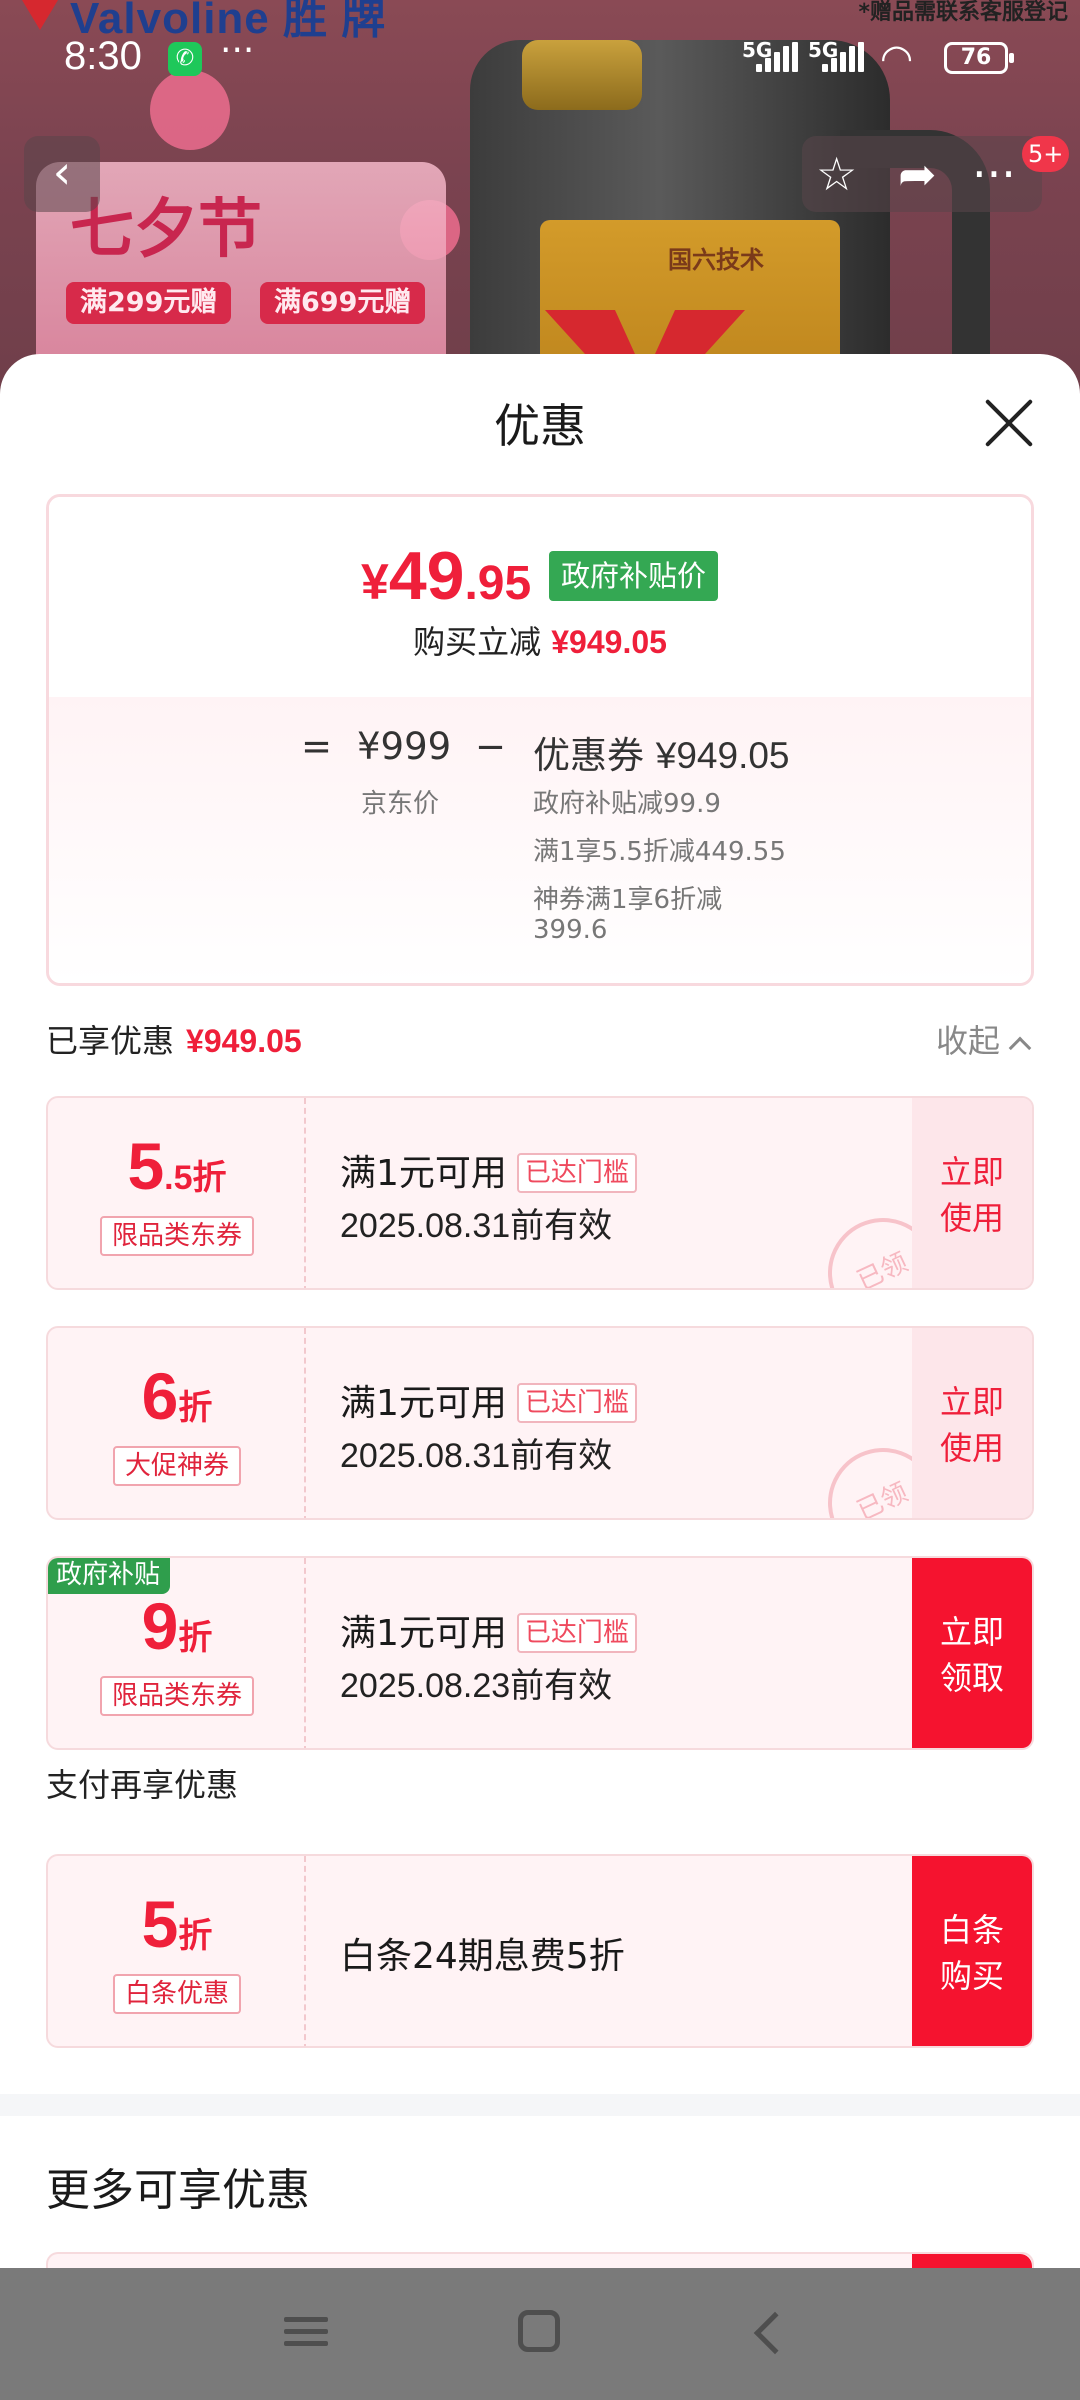  I want to click on home-icon, so click(539, 2331).